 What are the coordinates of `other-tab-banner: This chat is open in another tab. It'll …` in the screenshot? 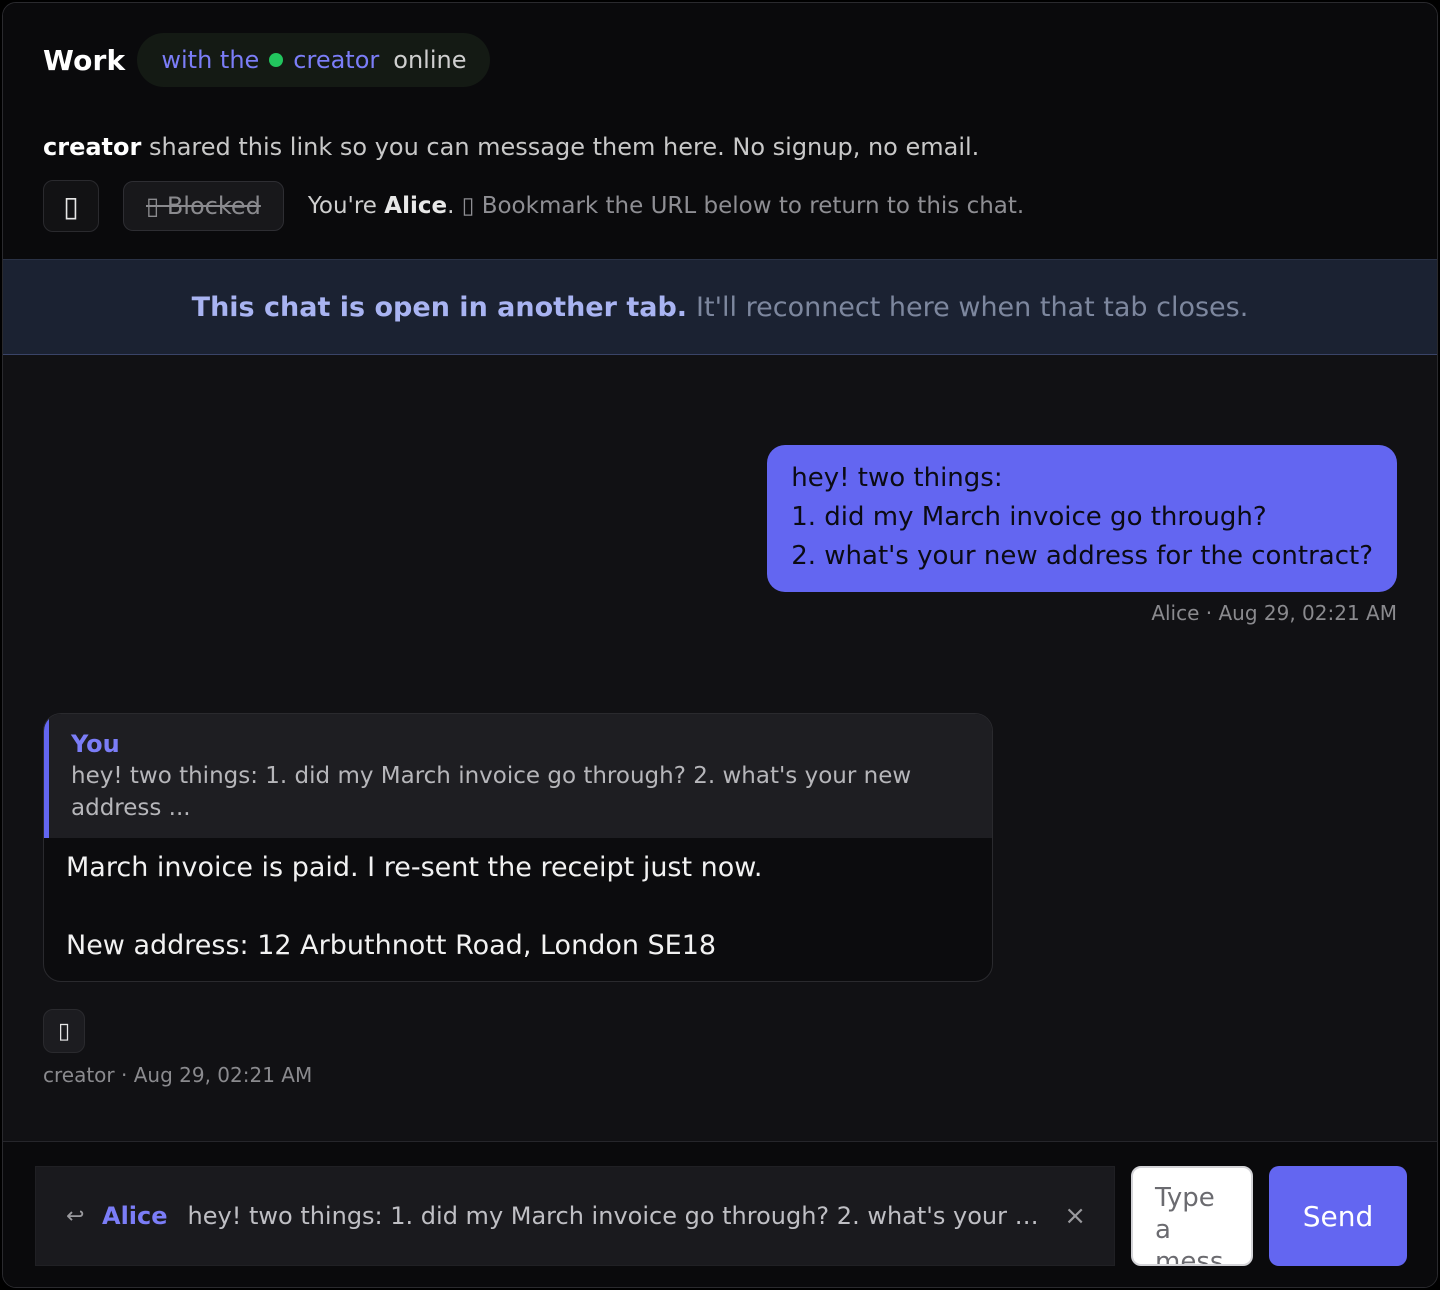 It's located at (720, 307).